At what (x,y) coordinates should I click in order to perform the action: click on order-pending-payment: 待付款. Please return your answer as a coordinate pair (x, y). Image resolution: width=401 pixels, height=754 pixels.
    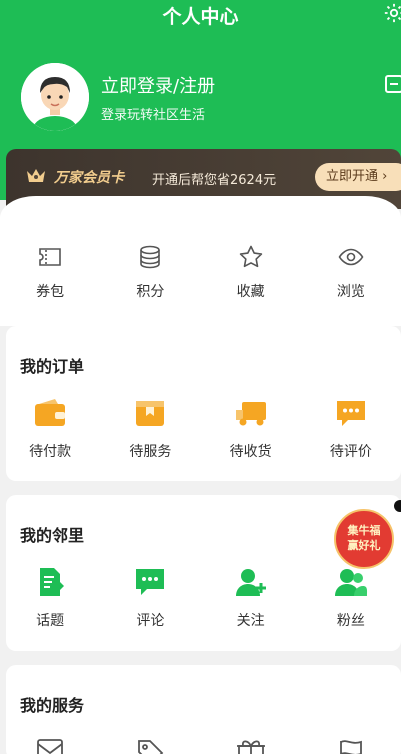
    Looking at the image, I should click on (50, 429).